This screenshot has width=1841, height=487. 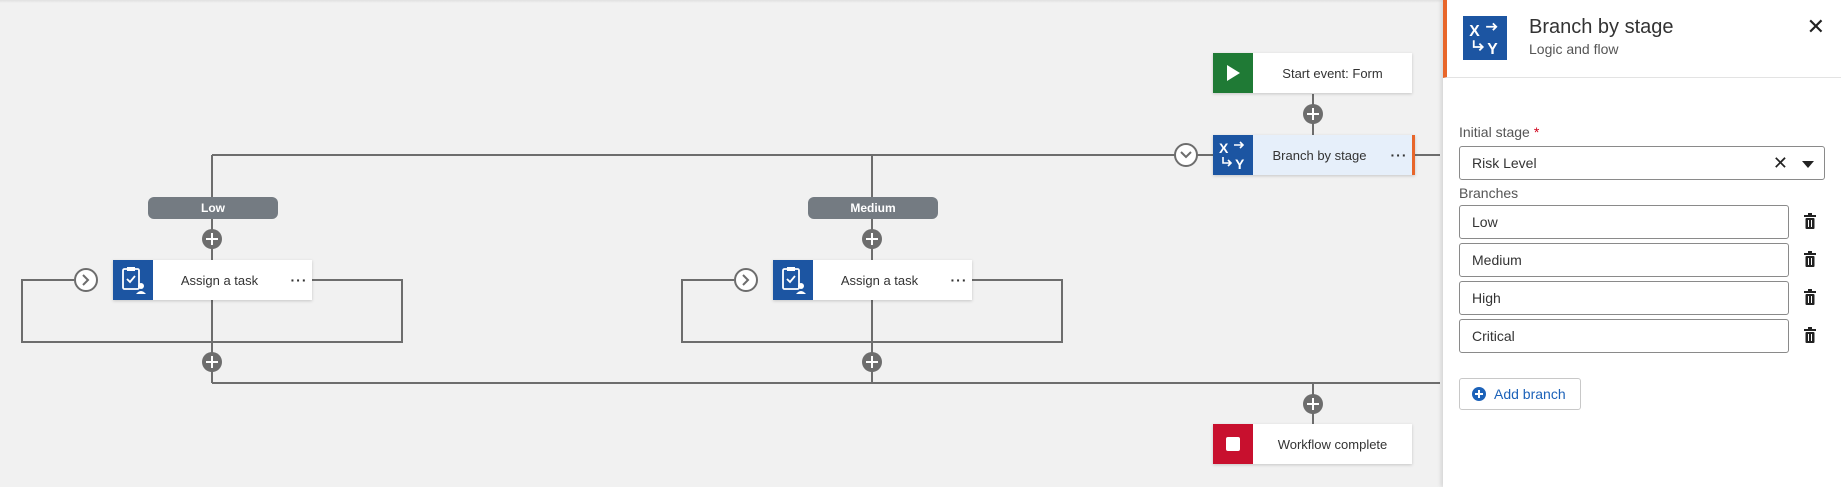 What do you see at coordinates (1624, 222) in the screenshot?
I see `branch-input: Low` at bounding box center [1624, 222].